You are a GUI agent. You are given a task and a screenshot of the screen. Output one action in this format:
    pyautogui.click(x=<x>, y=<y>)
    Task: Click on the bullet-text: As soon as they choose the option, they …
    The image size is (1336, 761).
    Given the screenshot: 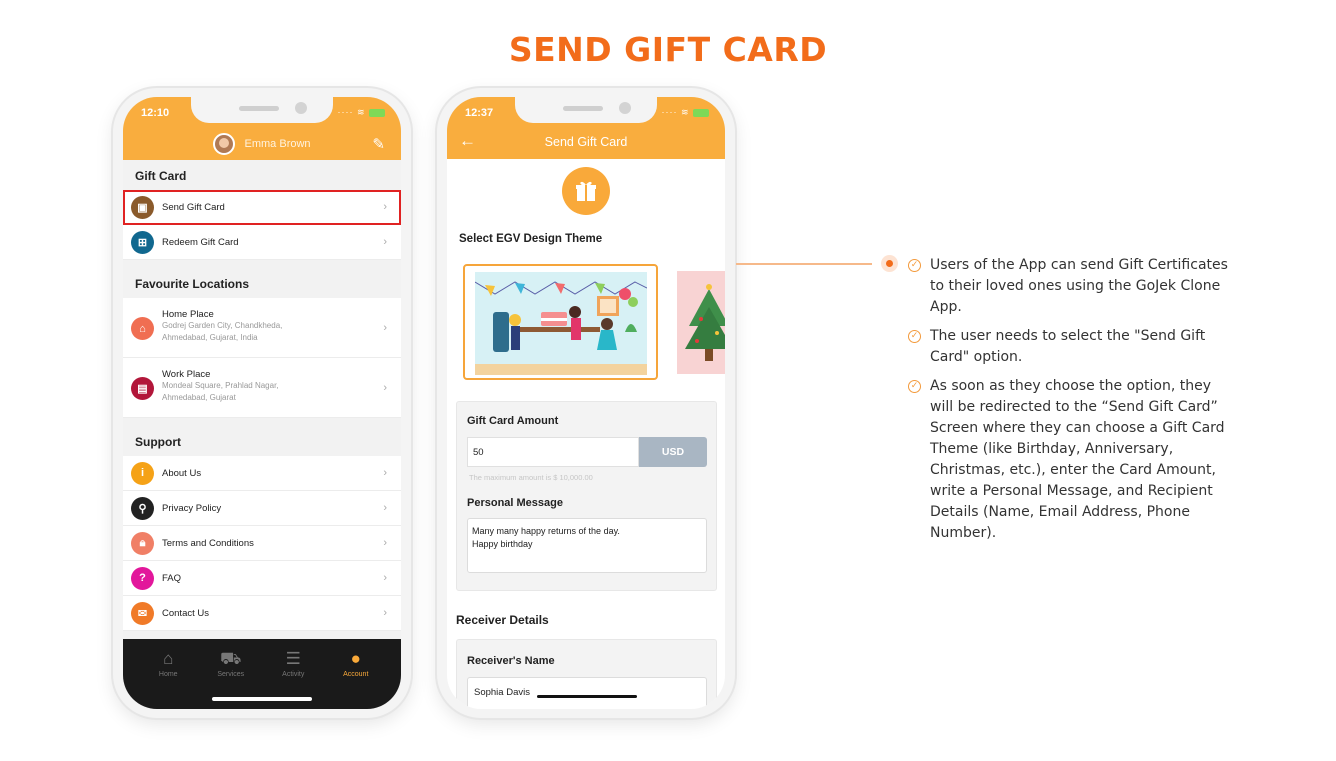 What is the action you would take?
    pyautogui.click(x=1077, y=459)
    